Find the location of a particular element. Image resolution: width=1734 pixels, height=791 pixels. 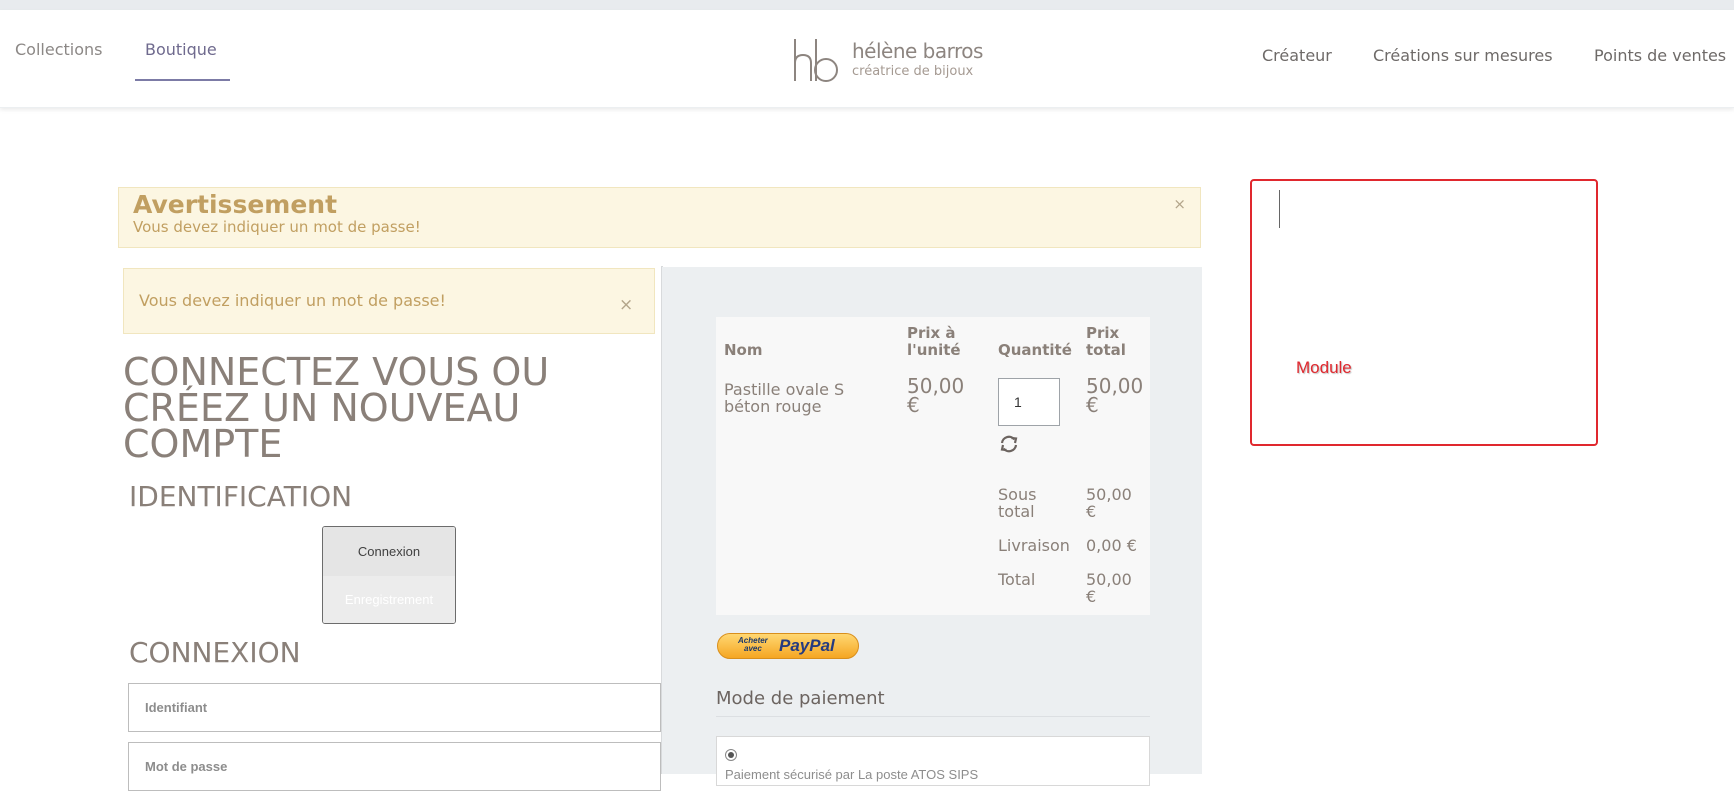

total-value: 50,00 € is located at coordinates (1109, 588).